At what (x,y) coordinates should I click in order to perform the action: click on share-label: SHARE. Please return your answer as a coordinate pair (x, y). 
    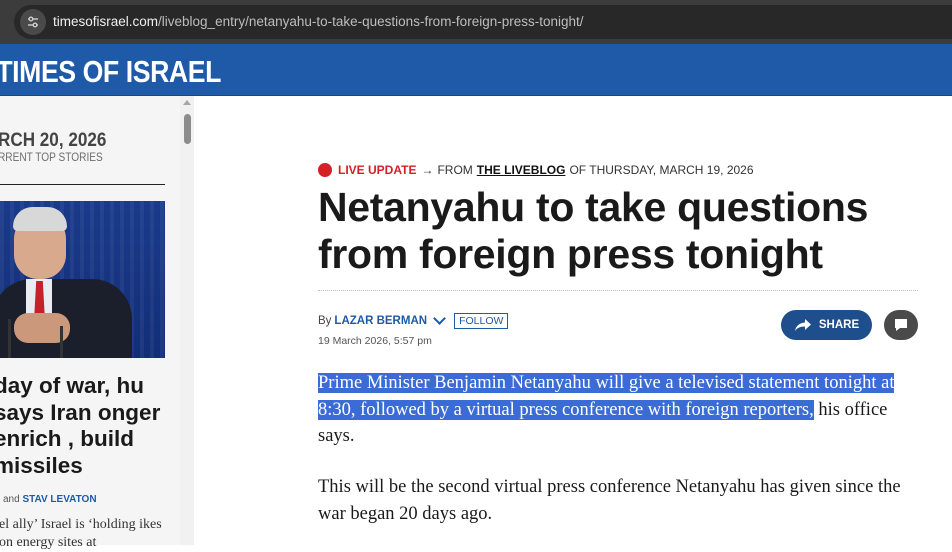
    Looking at the image, I should click on (839, 325).